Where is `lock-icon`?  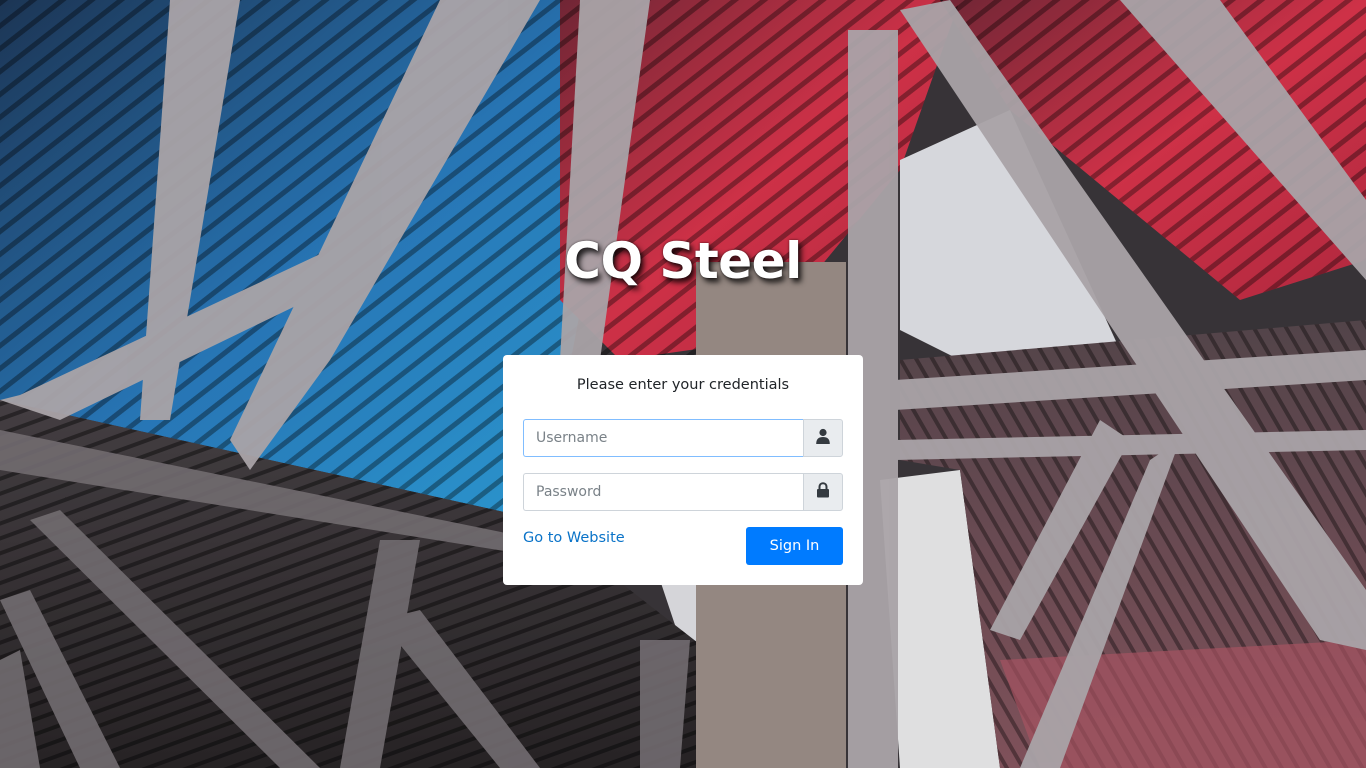
lock-icon is located at coordinates (823, 492).